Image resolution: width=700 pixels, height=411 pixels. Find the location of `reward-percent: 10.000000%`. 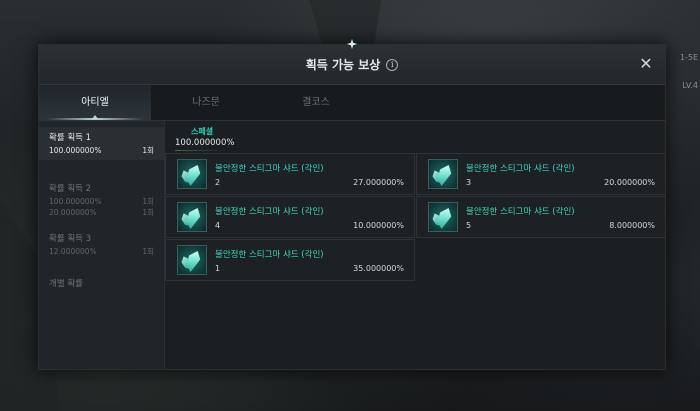

reward-percent: 10.000000% is located at coordinates (378, 225).